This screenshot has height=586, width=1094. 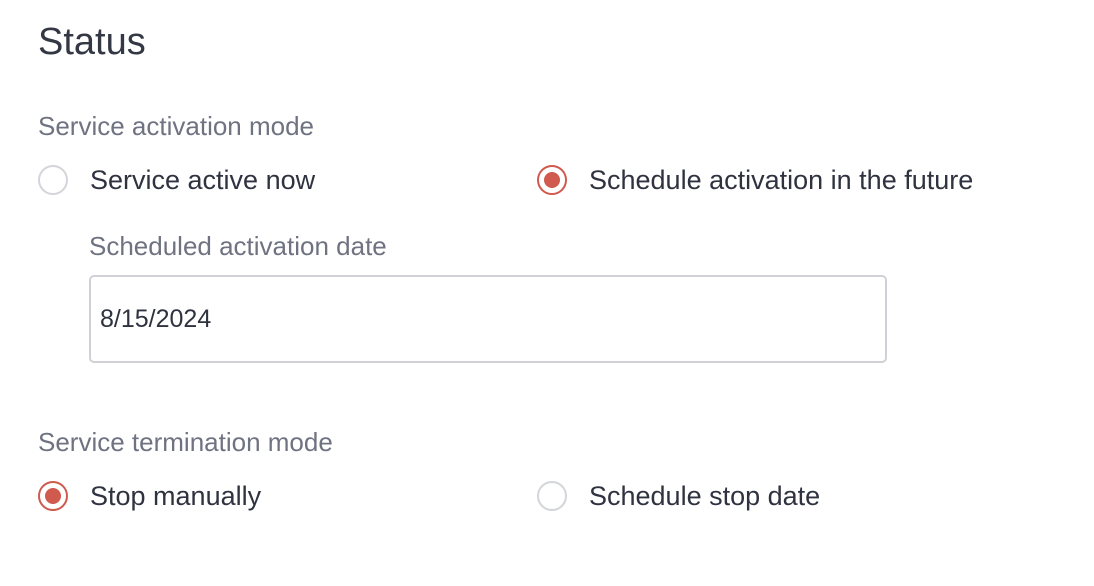 I want to click on radio-schedule-activation: Schedule activation in the future, so click(x=755, y=180).